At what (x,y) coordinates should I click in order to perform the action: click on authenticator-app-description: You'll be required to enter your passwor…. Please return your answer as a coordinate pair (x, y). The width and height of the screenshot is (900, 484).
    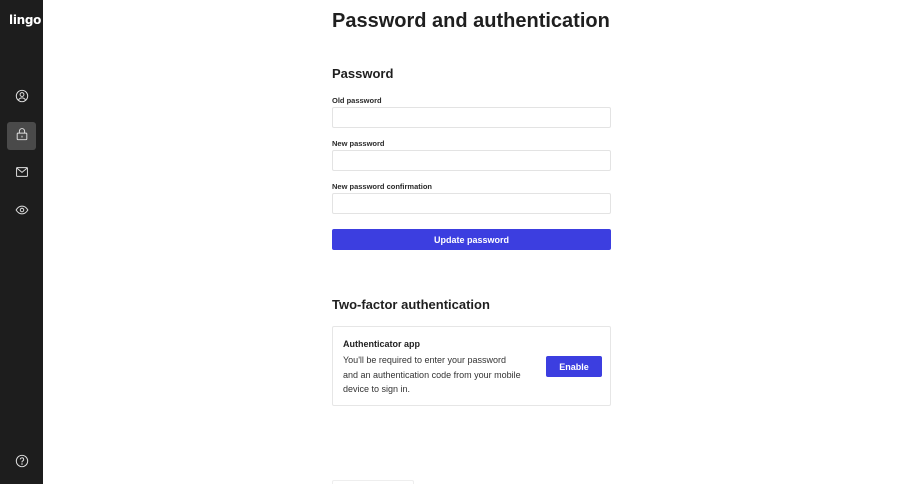
    Looking at the image, I should click on (432, 374).